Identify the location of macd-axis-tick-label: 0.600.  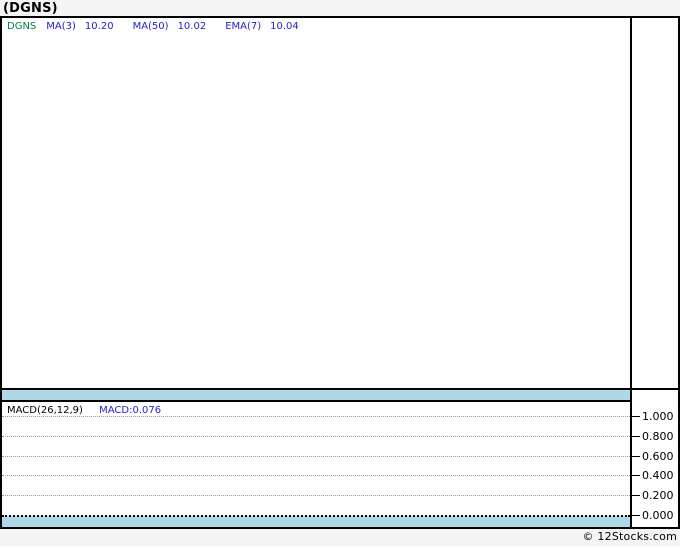
(658, 456).